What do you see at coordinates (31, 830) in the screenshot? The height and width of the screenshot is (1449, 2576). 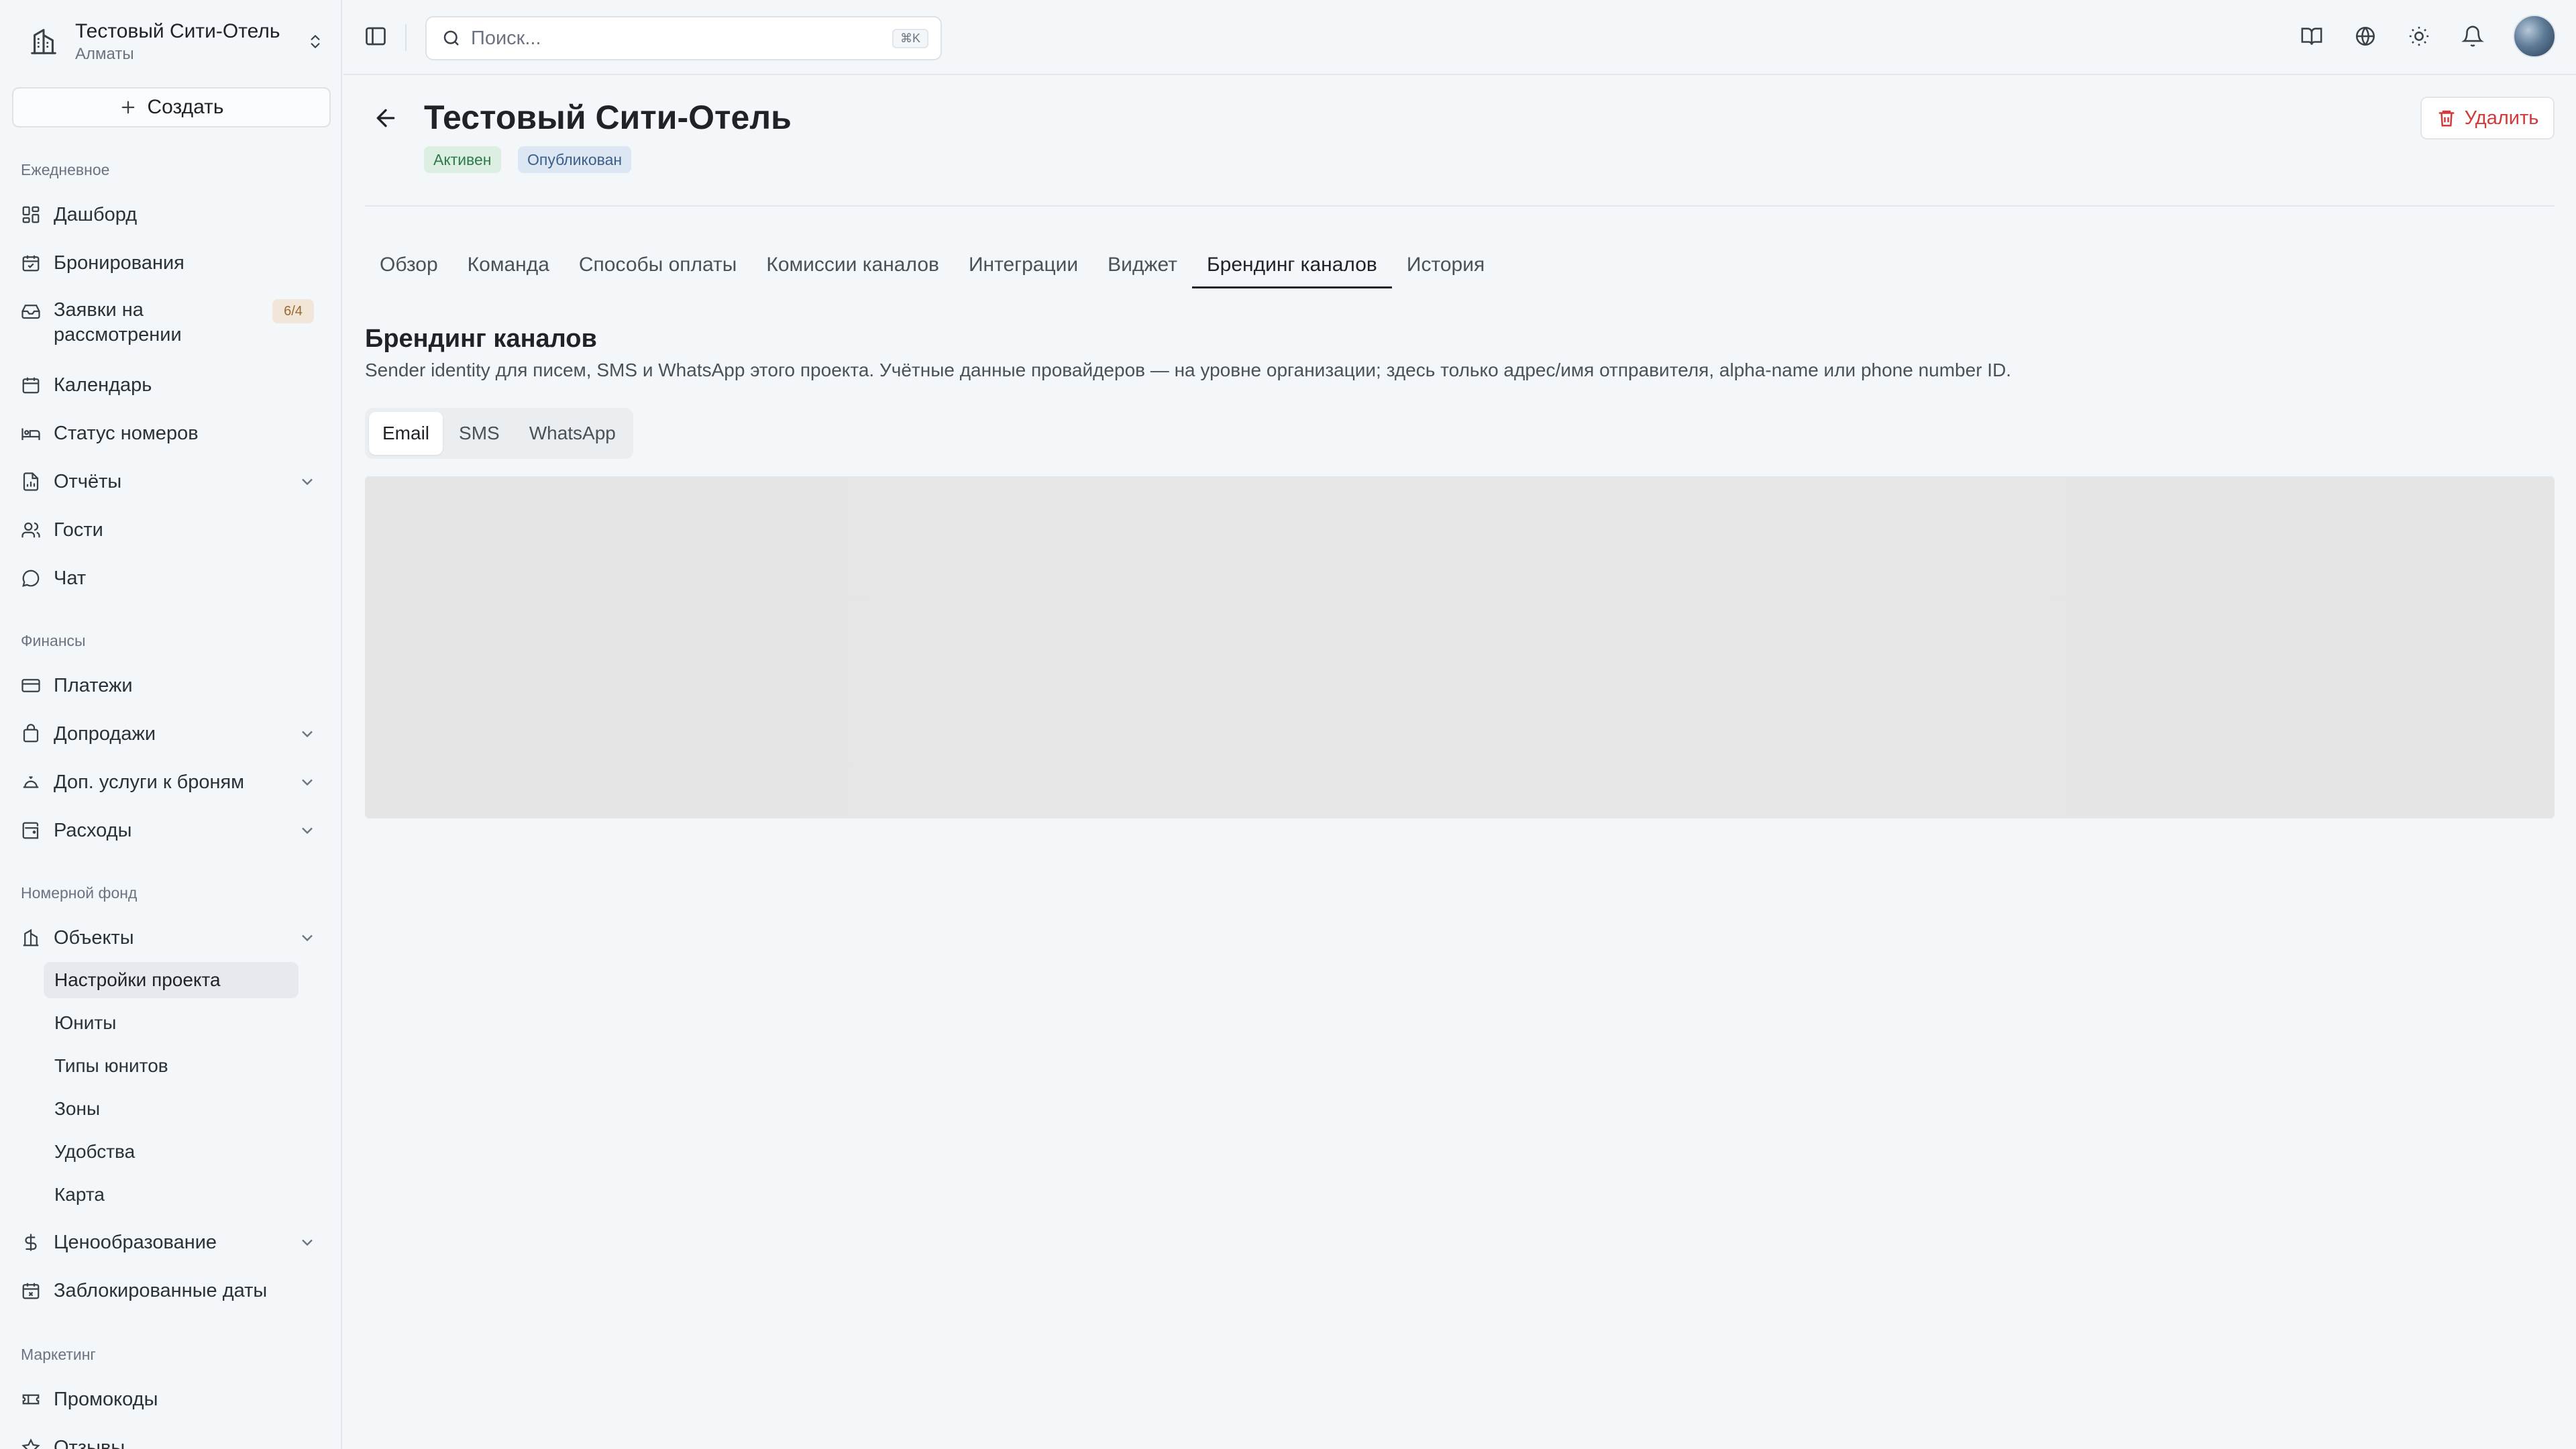 I see `wallet-icon` at bounding box center [31, 830].